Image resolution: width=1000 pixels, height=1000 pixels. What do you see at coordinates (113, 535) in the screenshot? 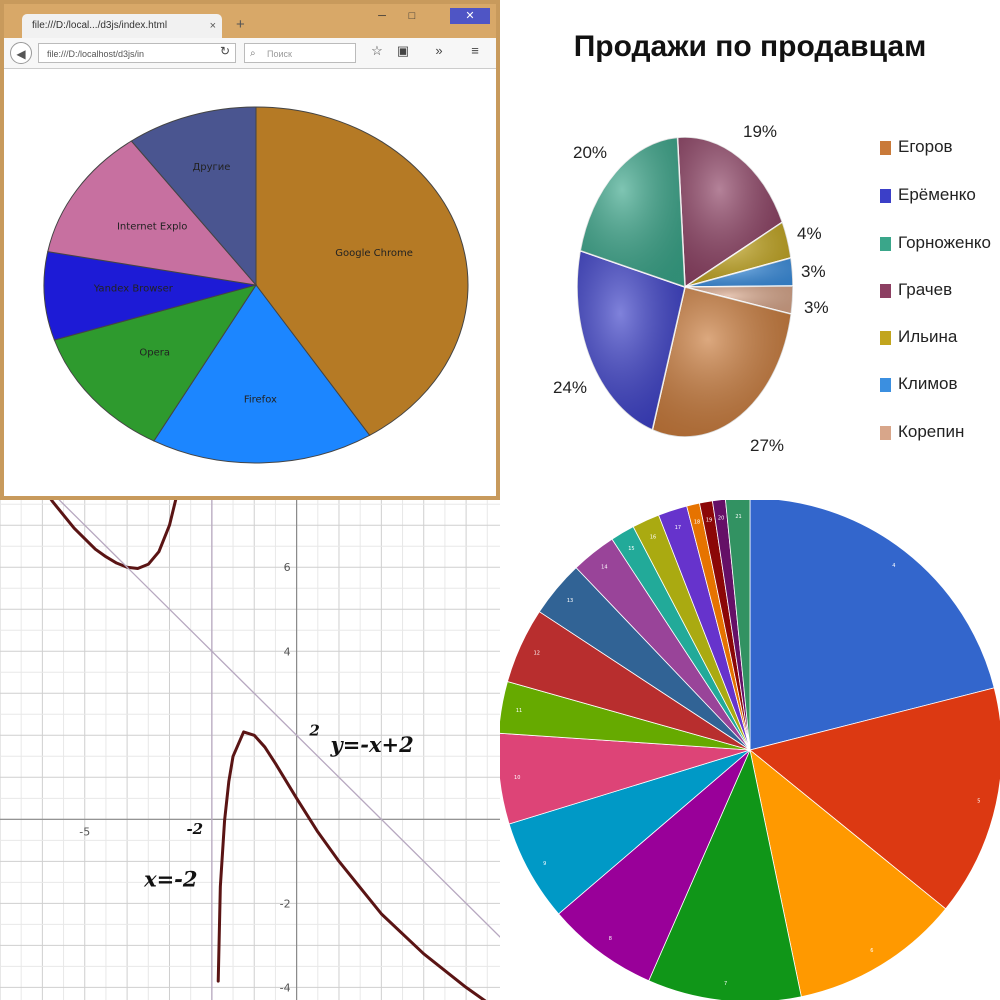
I see `curve-branch-left` at bounding box center [113, 535].